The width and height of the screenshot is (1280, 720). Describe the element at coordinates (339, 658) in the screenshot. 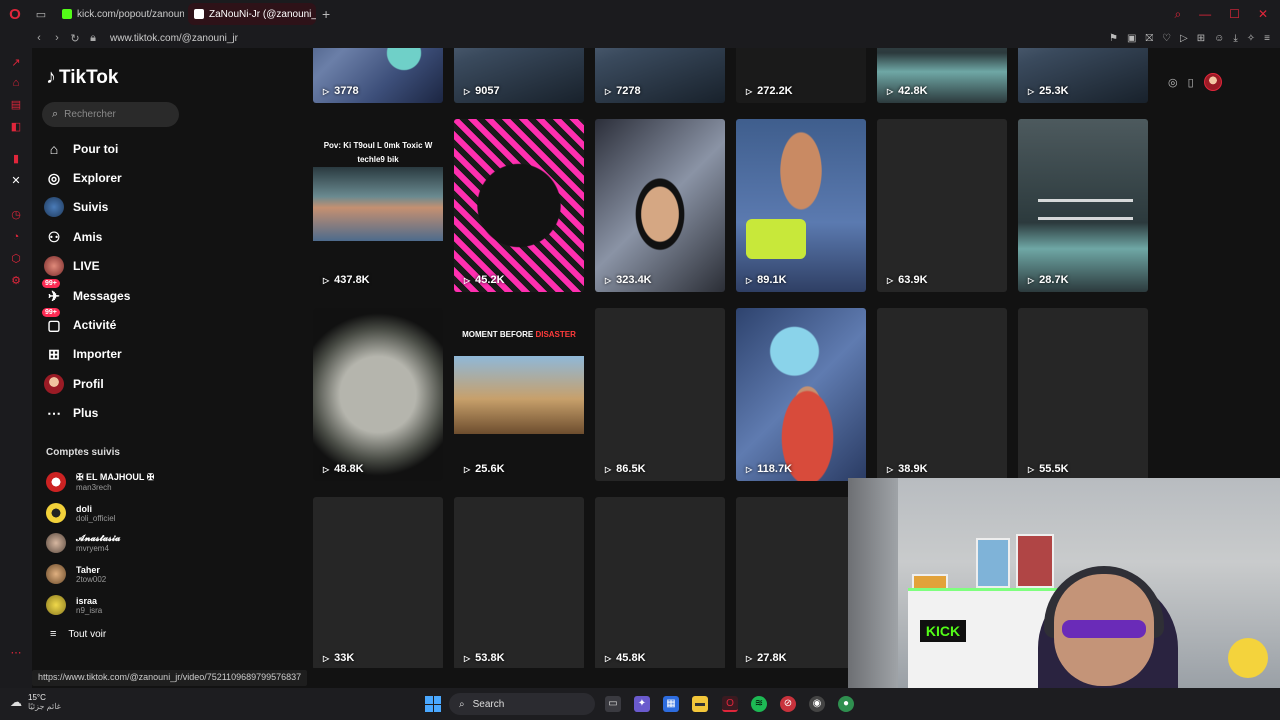

I see `view-count: ▷ 33K` at that location.